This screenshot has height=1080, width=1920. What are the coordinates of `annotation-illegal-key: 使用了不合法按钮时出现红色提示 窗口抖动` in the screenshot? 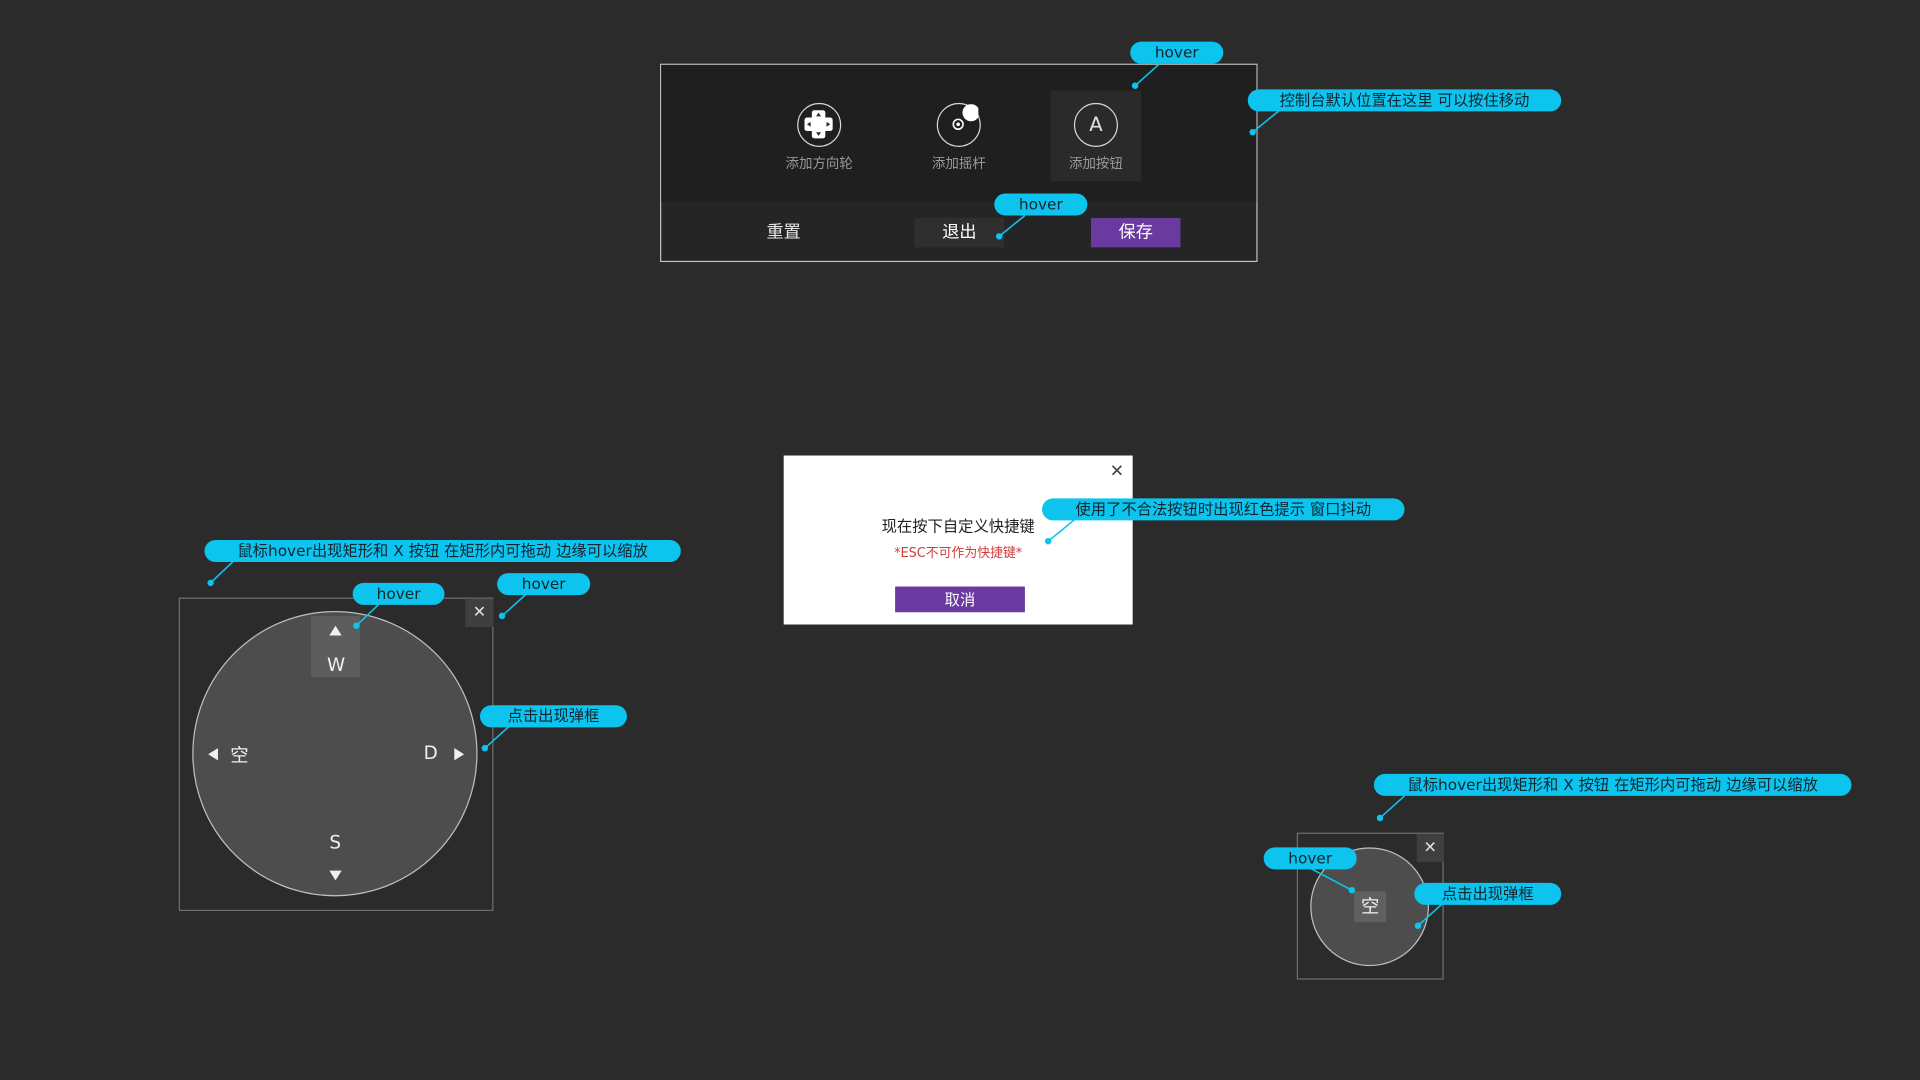 It's located at (1223, 509).